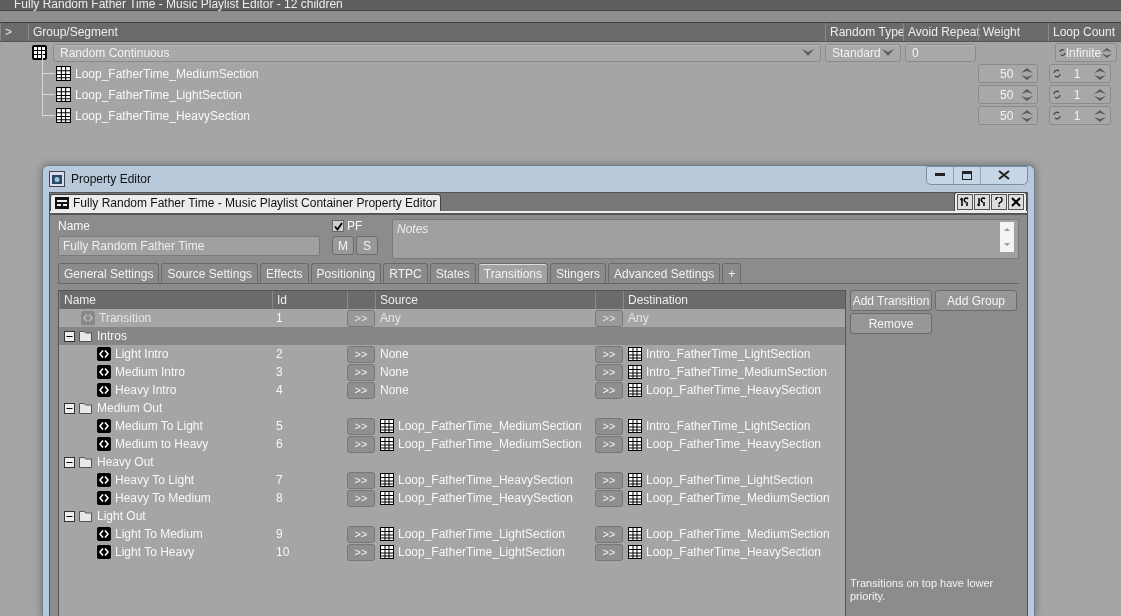  I want to click on column-header: Id, so click(309, 300).